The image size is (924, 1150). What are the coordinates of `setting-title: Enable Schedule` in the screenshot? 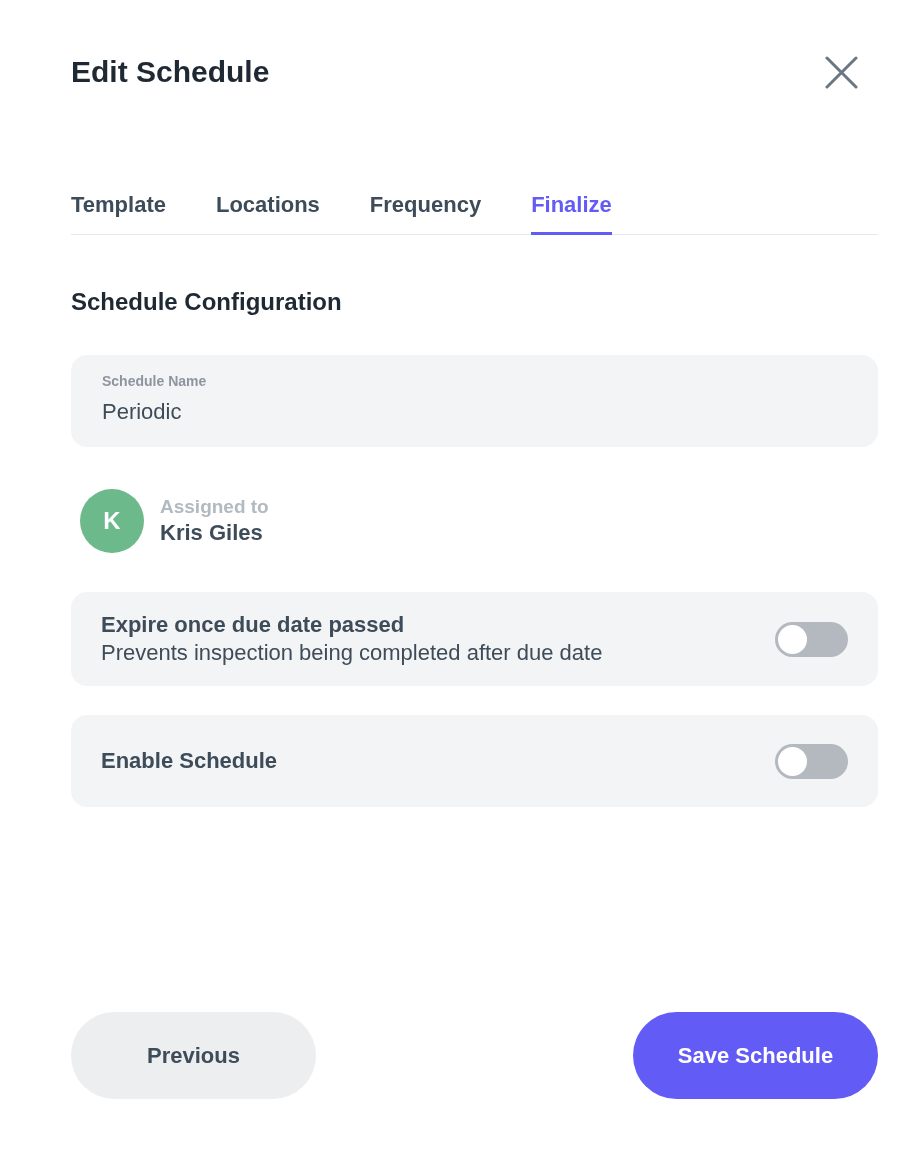 It's located at (189, 761).